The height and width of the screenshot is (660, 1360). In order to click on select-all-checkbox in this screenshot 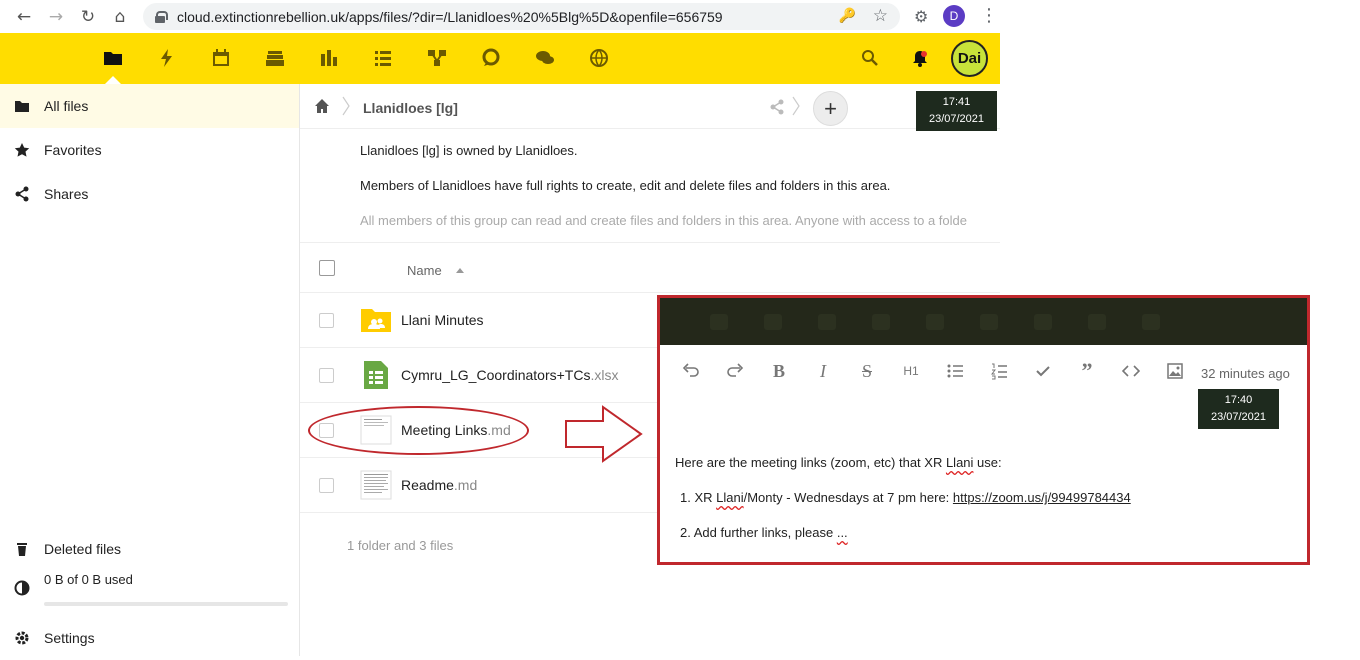, I will do `click(327, 268)`.